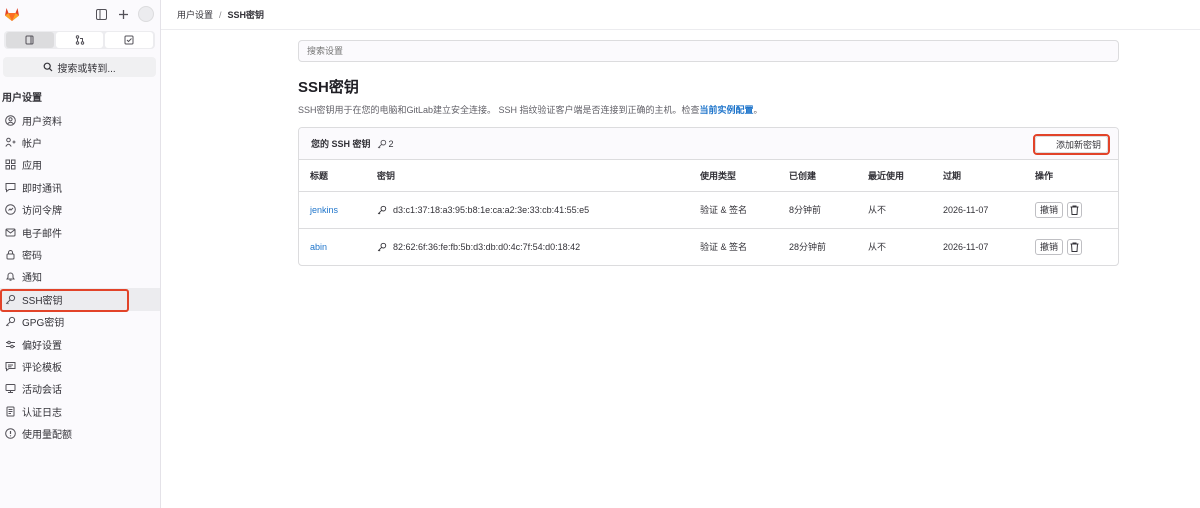 The image size is (1200, 508). Describe the element at coordinates (32, 279) in the screenshot. I see `sidebar-item-label: 通知` at that location.